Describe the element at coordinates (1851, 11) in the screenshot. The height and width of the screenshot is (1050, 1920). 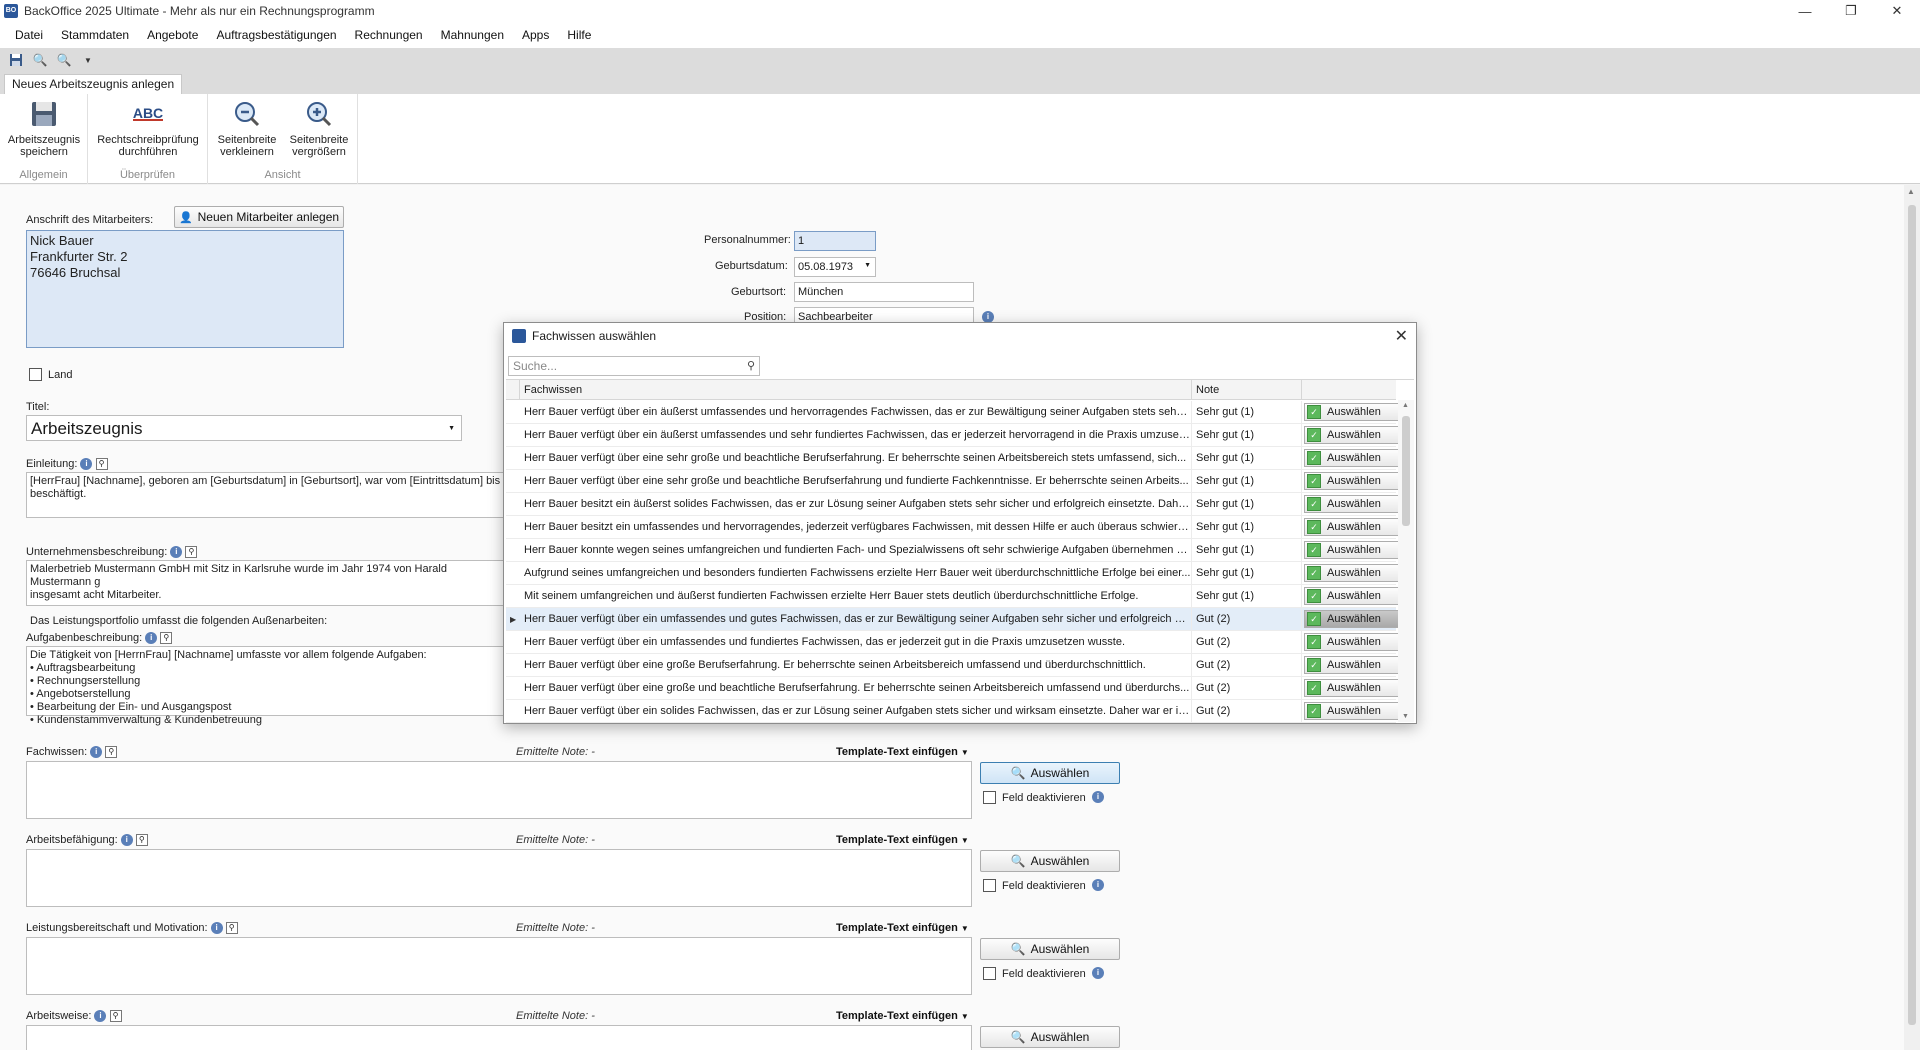
I see `restore-button: ❐` at that location.